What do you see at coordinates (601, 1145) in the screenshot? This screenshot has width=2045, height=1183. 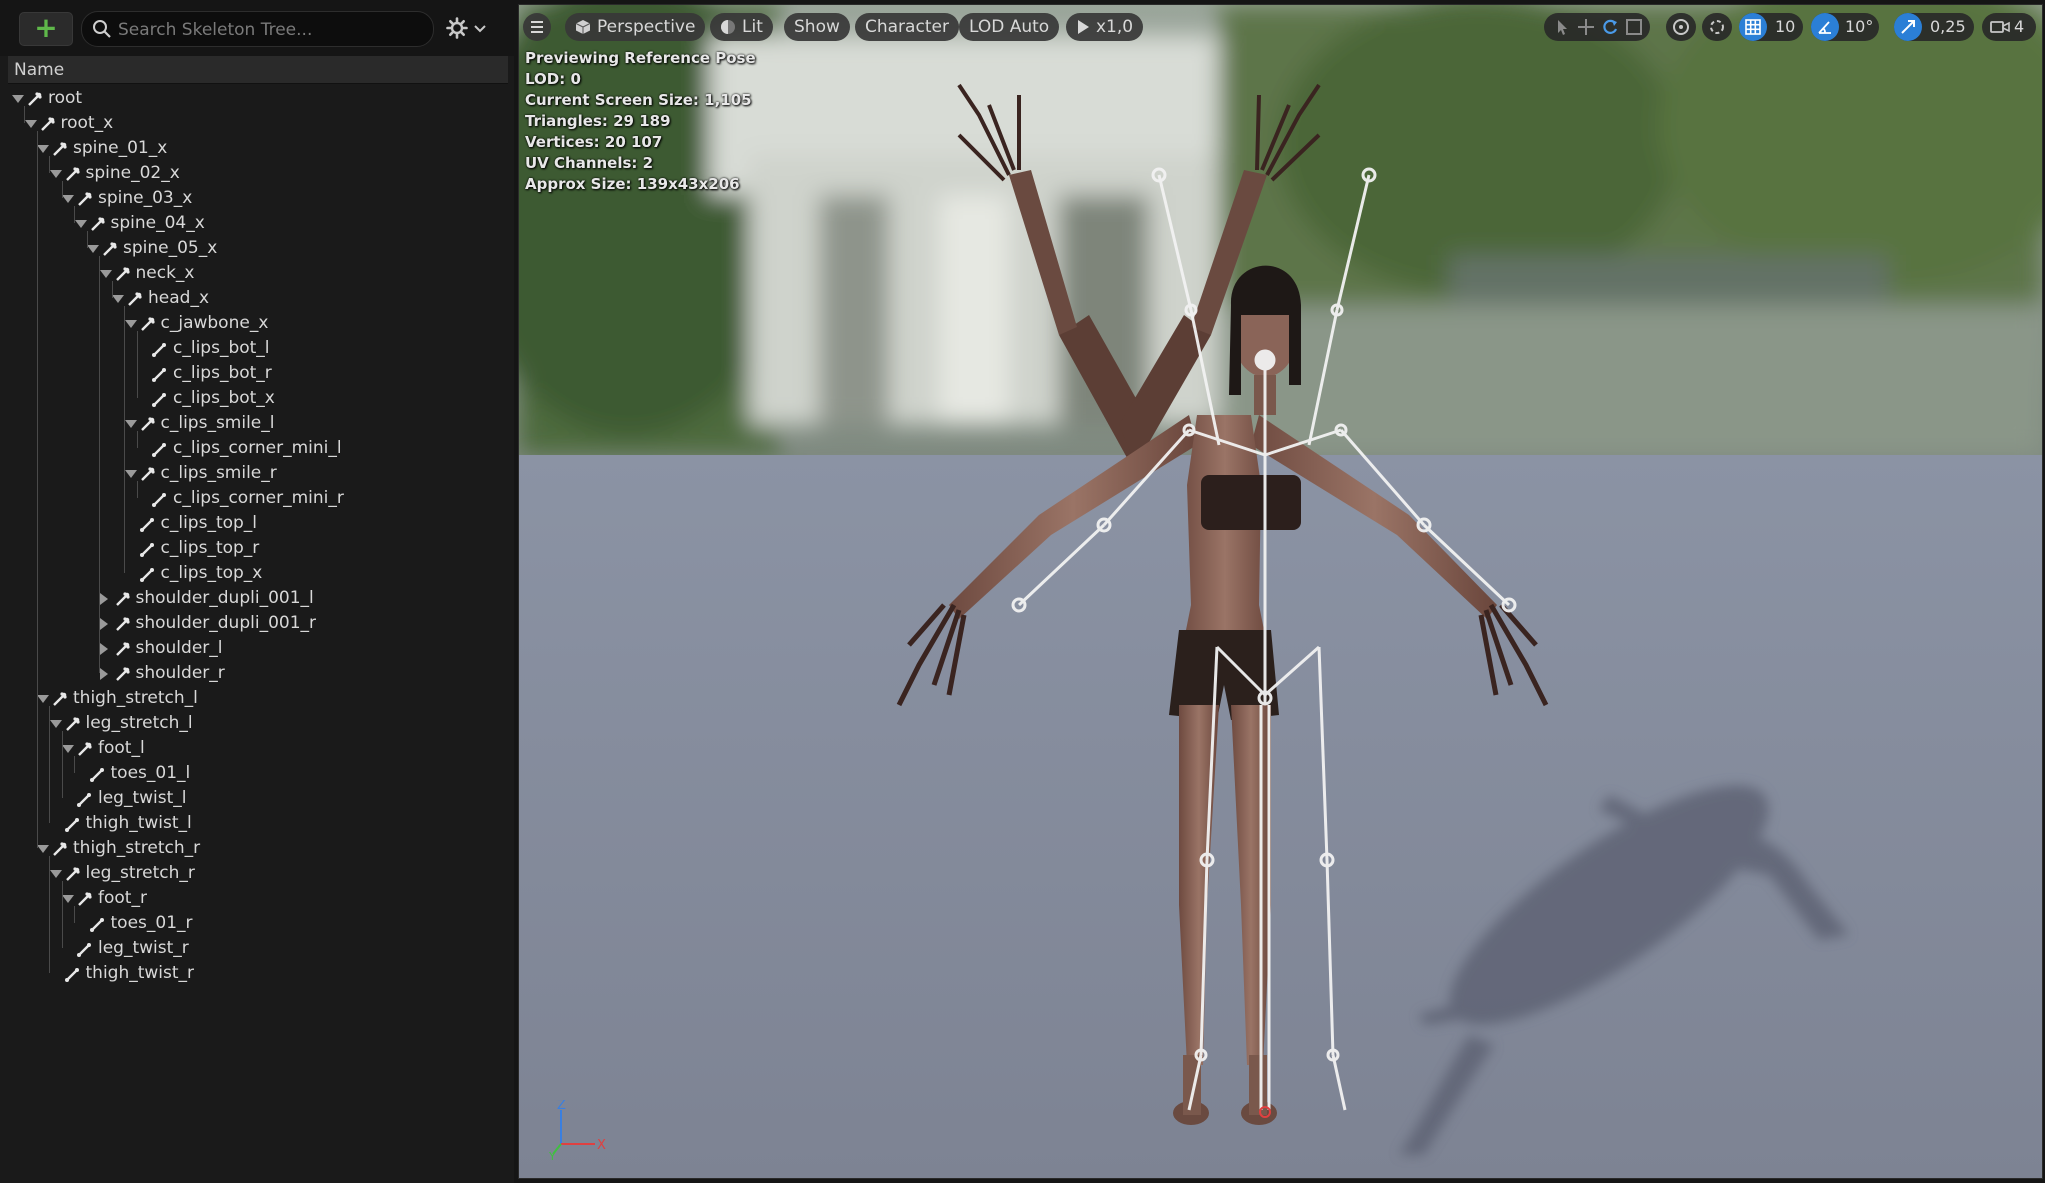 I see `axis-x-label: X` at bounding box center [601, 1145].